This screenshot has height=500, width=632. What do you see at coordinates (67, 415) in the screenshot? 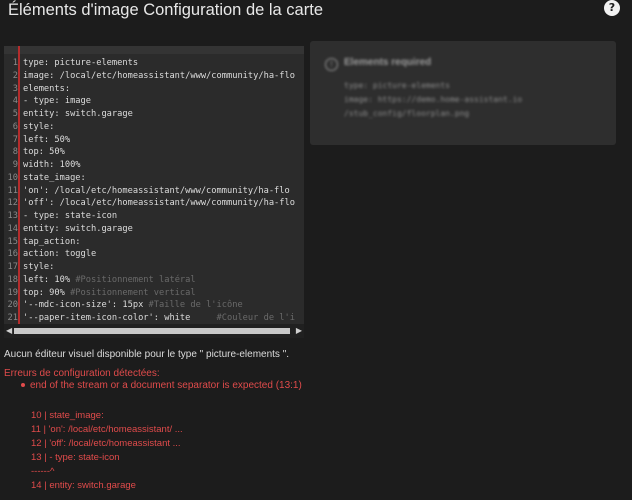
I see `snippet-line: 10 | state_image:` at bounding box center [67, 415].